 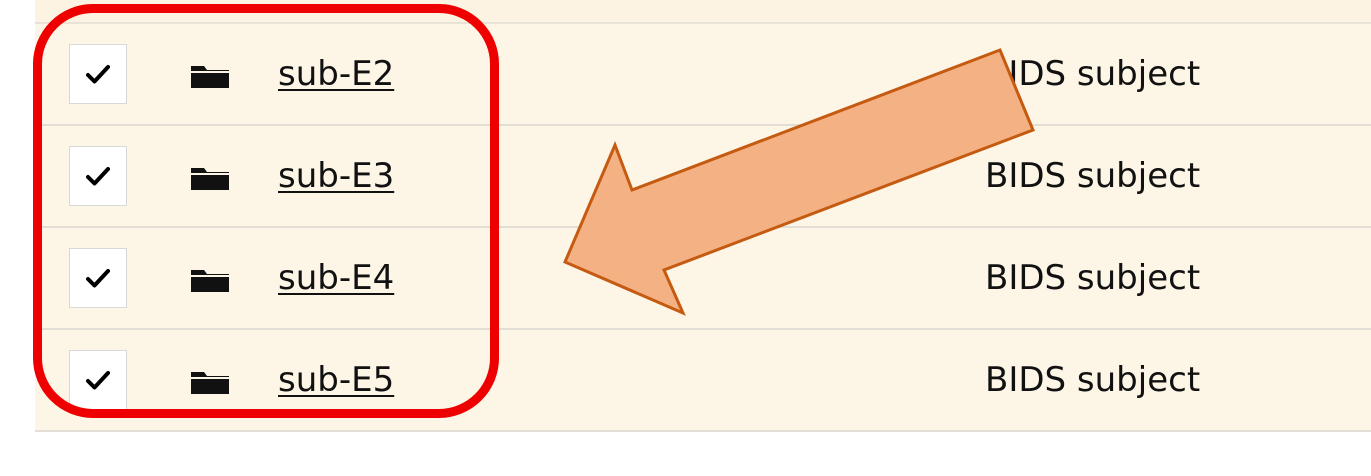 I want to click on subject-link: sub-E3, so click(x=336, y=176).